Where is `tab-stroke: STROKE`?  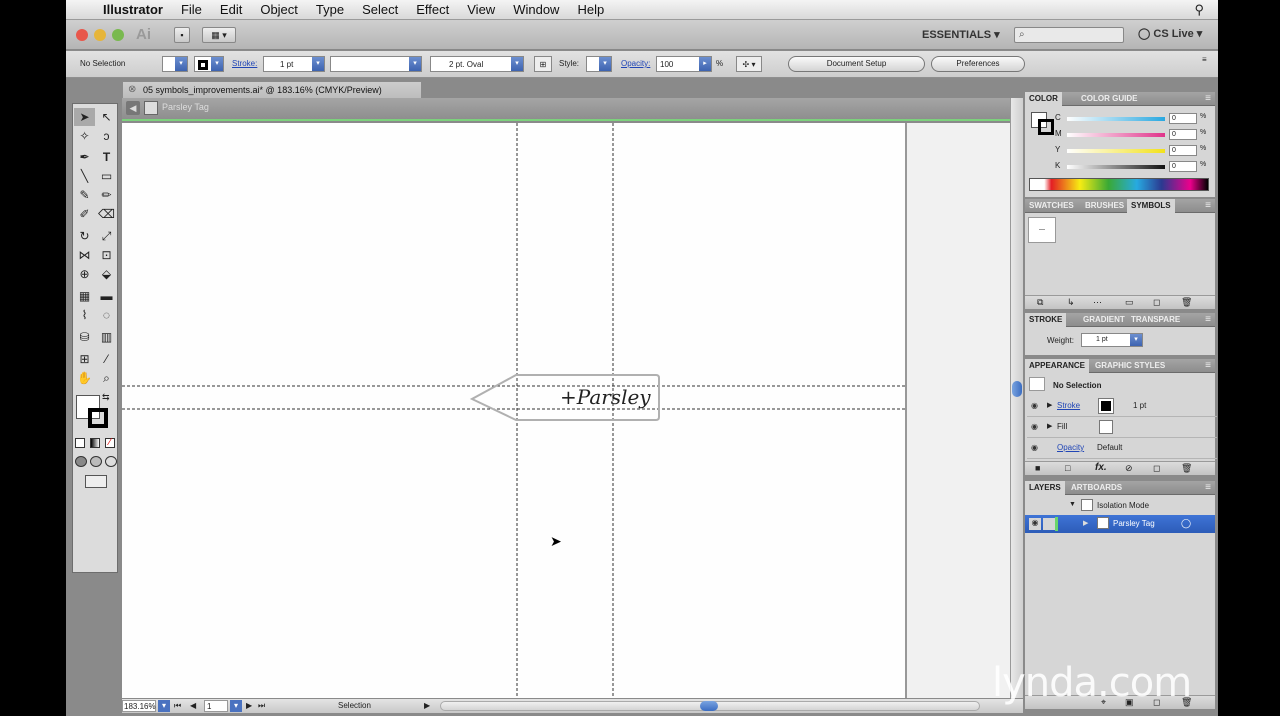 tab-stroke: STROKE is located at coordinates (1046, 320).